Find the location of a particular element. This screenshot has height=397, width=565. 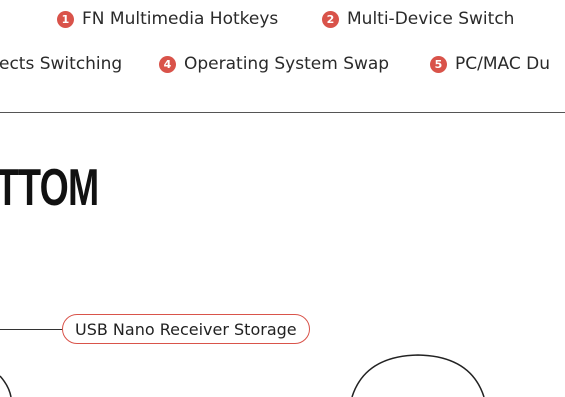

device-outline-shapes is located at coordinates (242, 375).